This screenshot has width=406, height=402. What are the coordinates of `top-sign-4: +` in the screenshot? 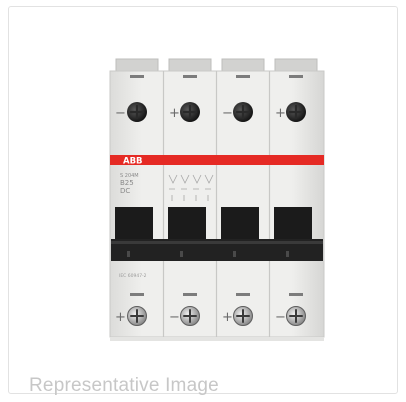 It's located at (280, 113).